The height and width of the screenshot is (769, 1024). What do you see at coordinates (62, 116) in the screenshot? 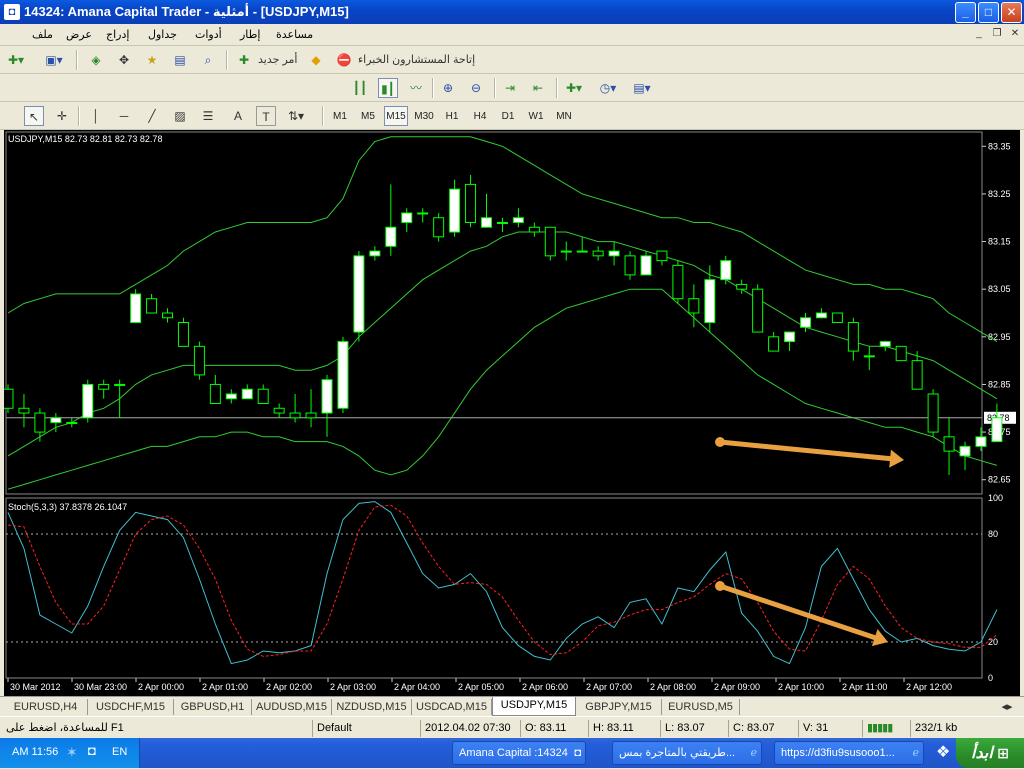
I see `crosshair-icon: ✛` at bounding box center [62, 116].